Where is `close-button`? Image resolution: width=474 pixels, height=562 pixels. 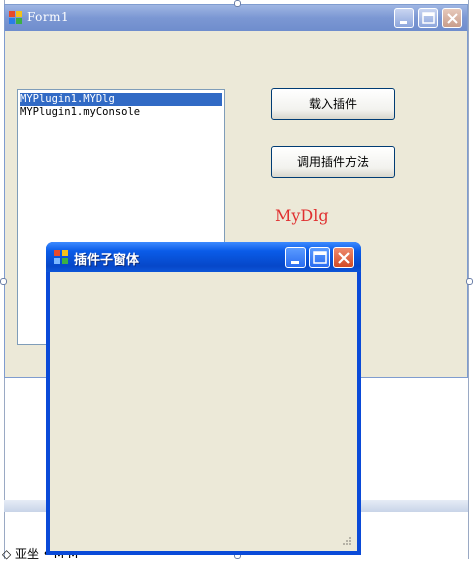
close-button is located at coordinates (452, 18).